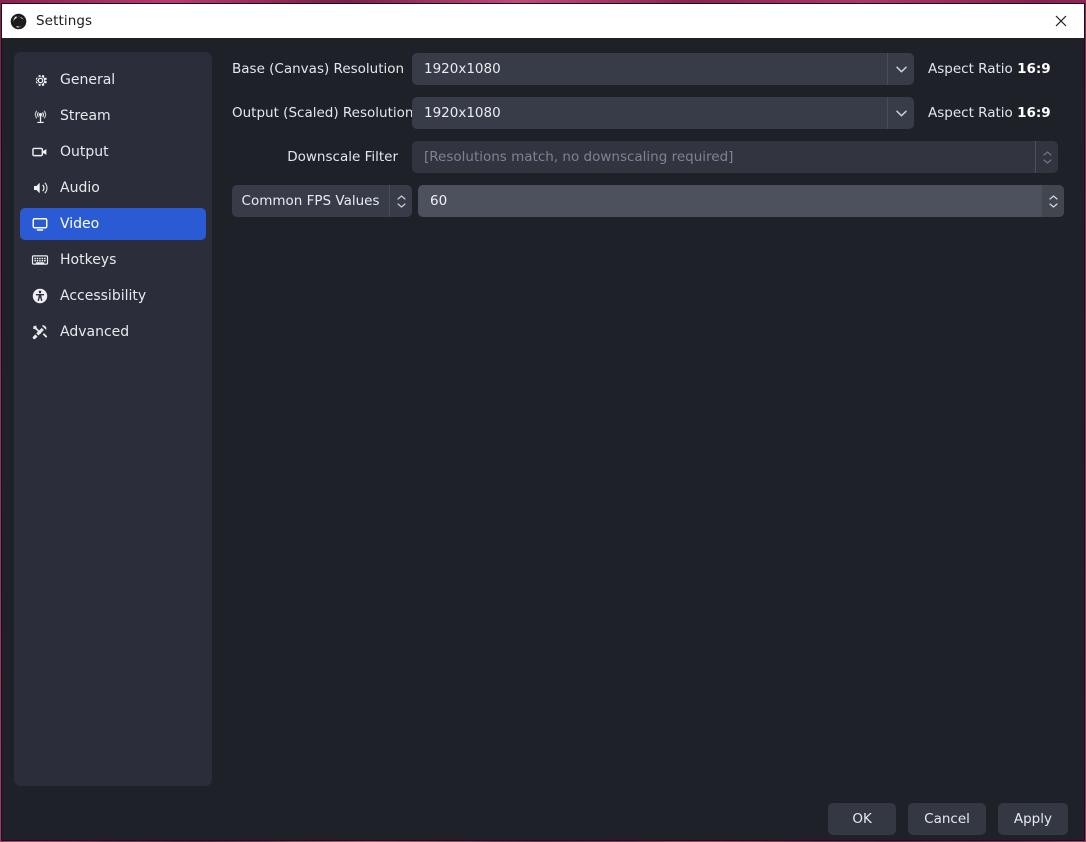 The image size is (1086, 842). I want to click on video-camera-icon, so click(40, 152).